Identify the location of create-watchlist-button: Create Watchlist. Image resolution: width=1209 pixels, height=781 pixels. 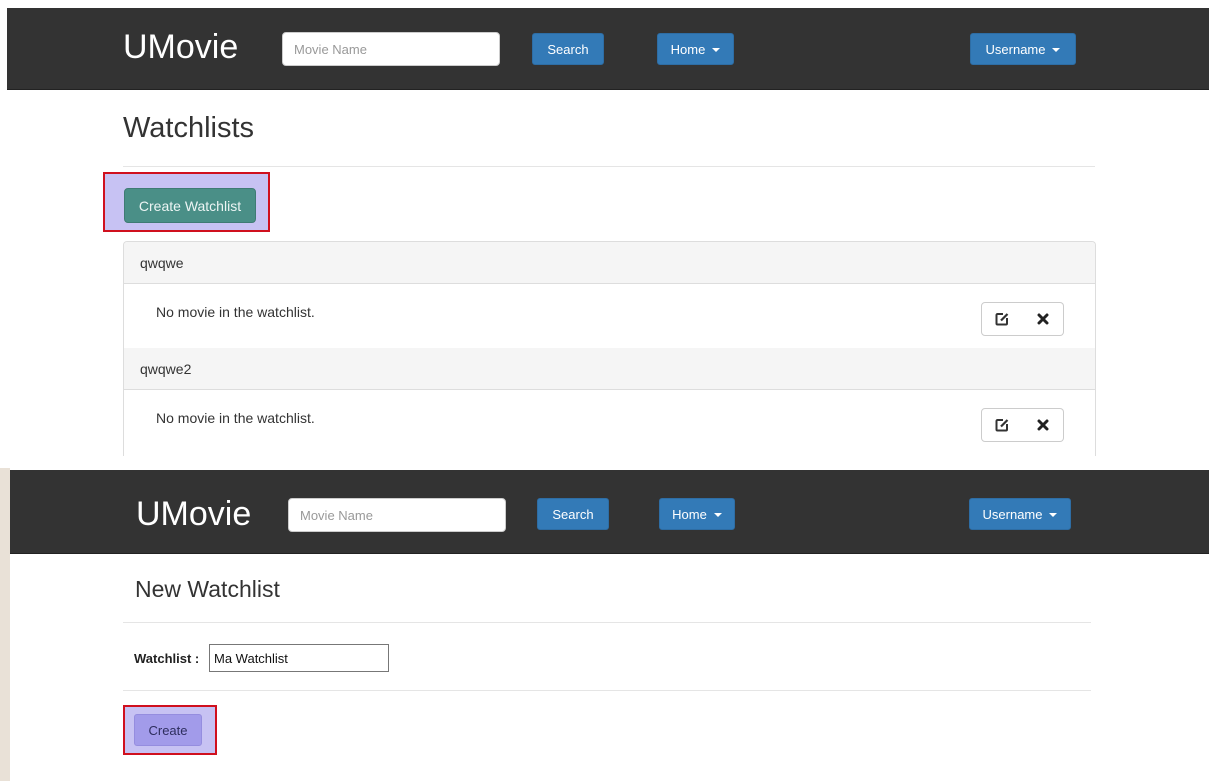
(190, 205).